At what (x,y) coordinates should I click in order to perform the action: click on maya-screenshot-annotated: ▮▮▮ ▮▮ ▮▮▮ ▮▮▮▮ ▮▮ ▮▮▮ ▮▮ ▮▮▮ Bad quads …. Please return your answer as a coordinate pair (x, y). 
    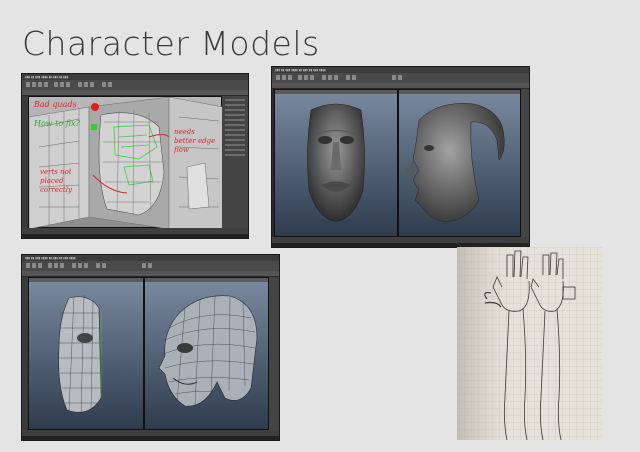
    Looking at the image, I should click on (135, 156).